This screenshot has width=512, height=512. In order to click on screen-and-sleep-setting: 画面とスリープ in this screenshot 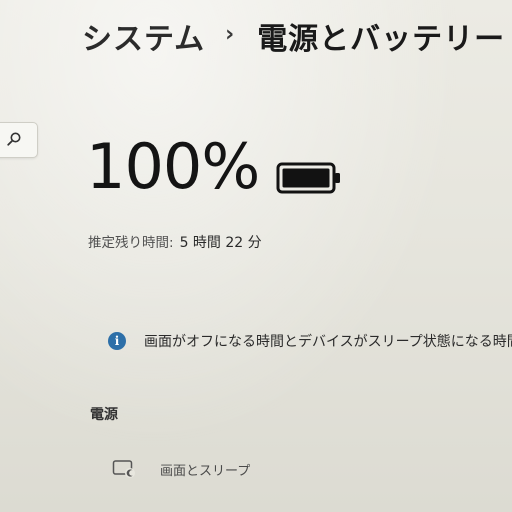, I will do `click(181, 469)`.